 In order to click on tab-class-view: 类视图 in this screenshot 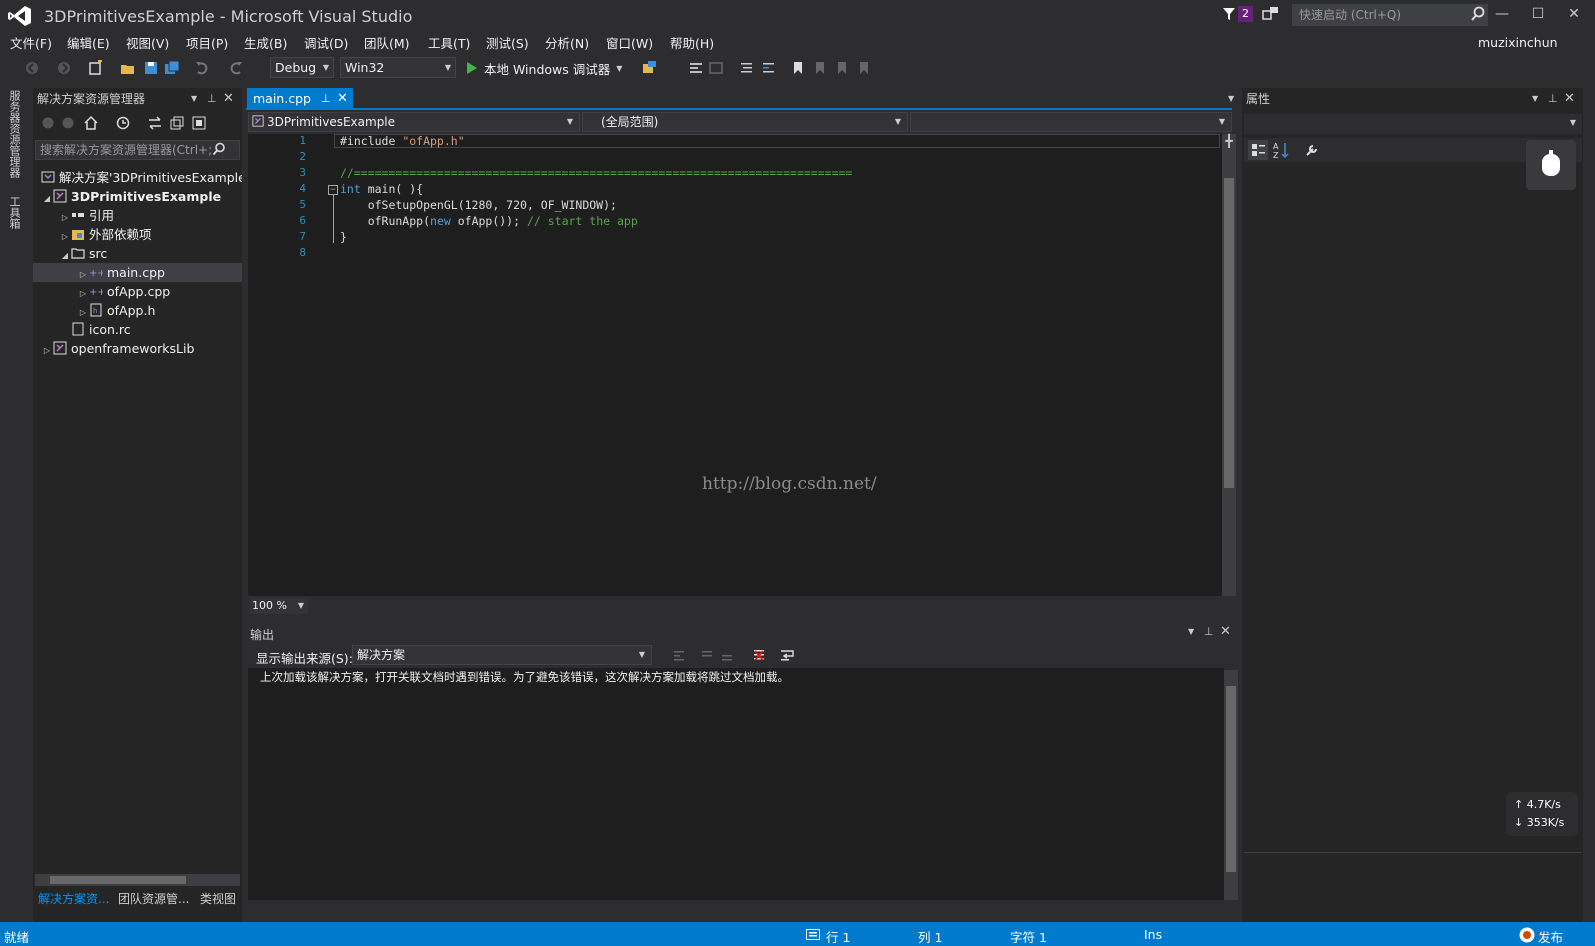, I will do `click(218, 898)`.